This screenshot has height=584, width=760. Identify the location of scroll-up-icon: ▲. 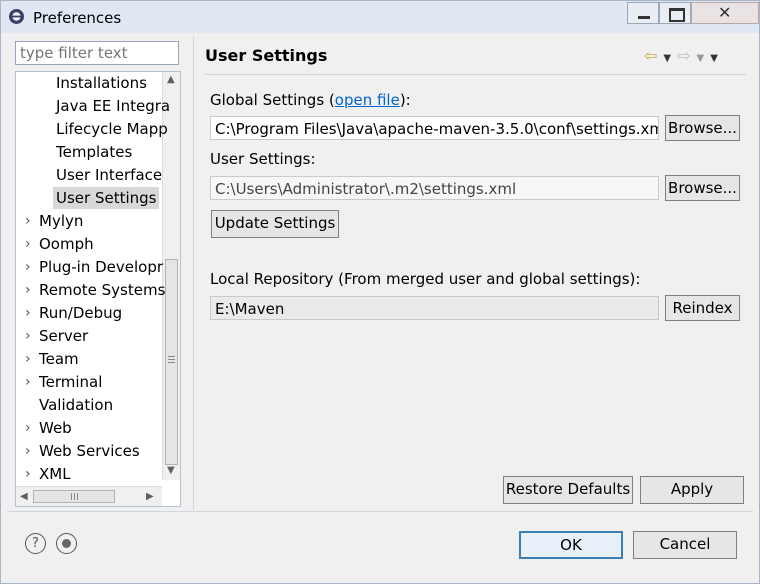
(171, 79).